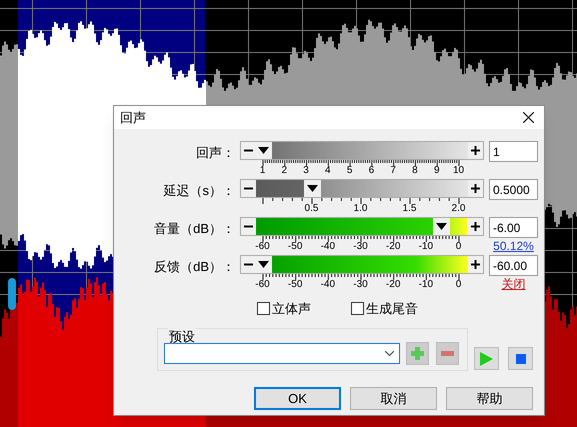  I want to click on stop-icon, so click(521, 359).